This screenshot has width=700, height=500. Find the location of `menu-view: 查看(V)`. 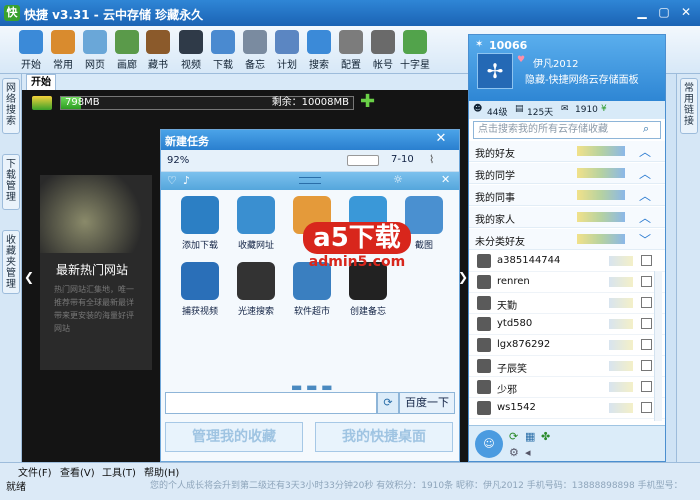

menu-view: 查看(V) is located at coordinates (77, 471).